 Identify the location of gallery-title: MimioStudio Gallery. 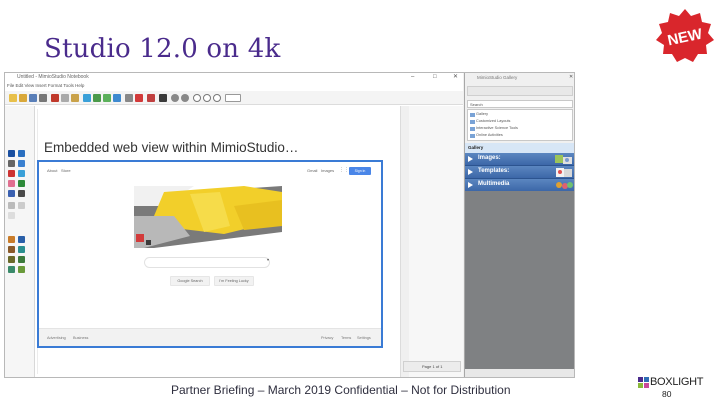
(497, 77).